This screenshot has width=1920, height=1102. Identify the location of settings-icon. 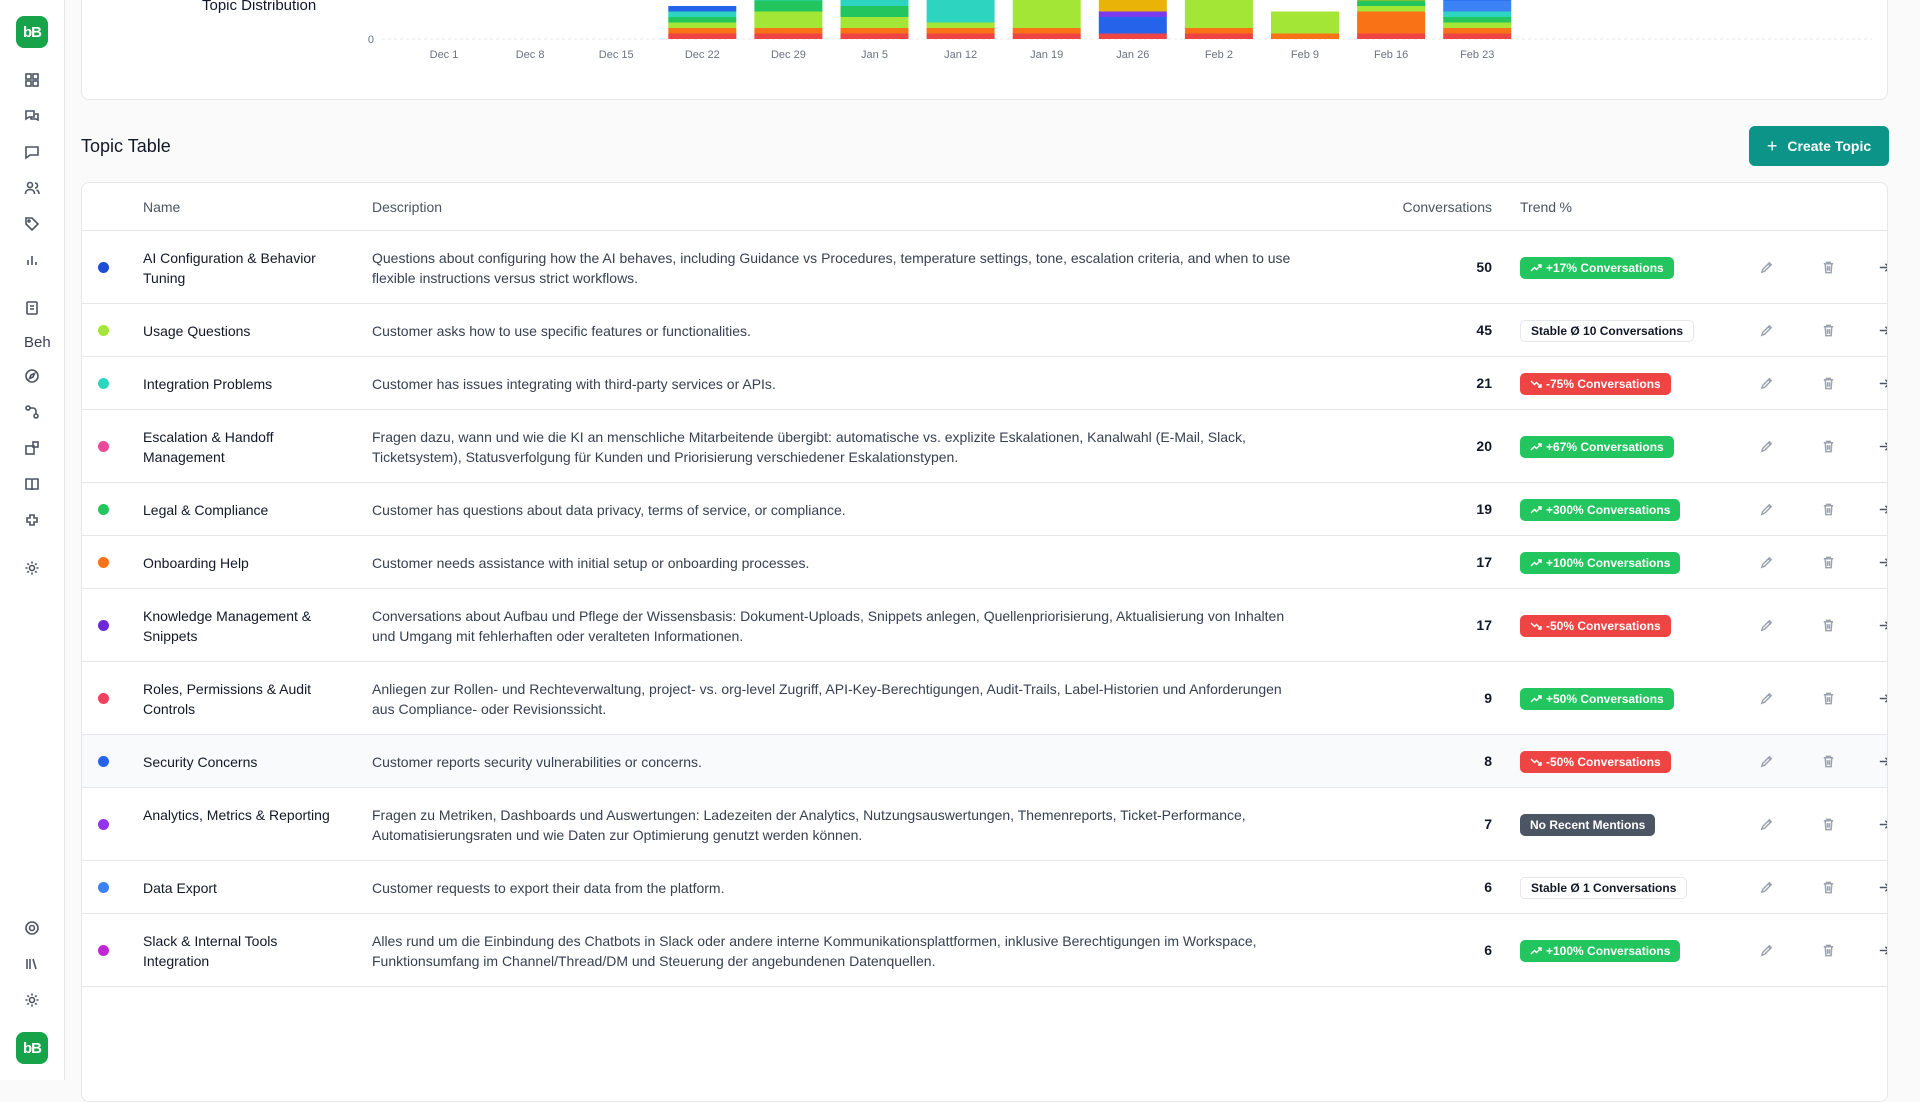
(32, 568).